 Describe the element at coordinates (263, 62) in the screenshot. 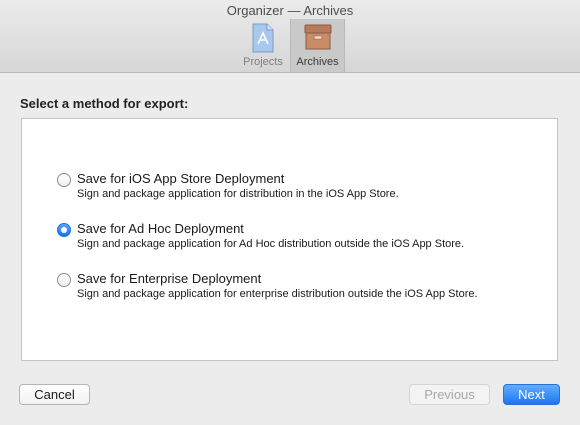

I see `toolbar-projects-label: Projects` at that location.